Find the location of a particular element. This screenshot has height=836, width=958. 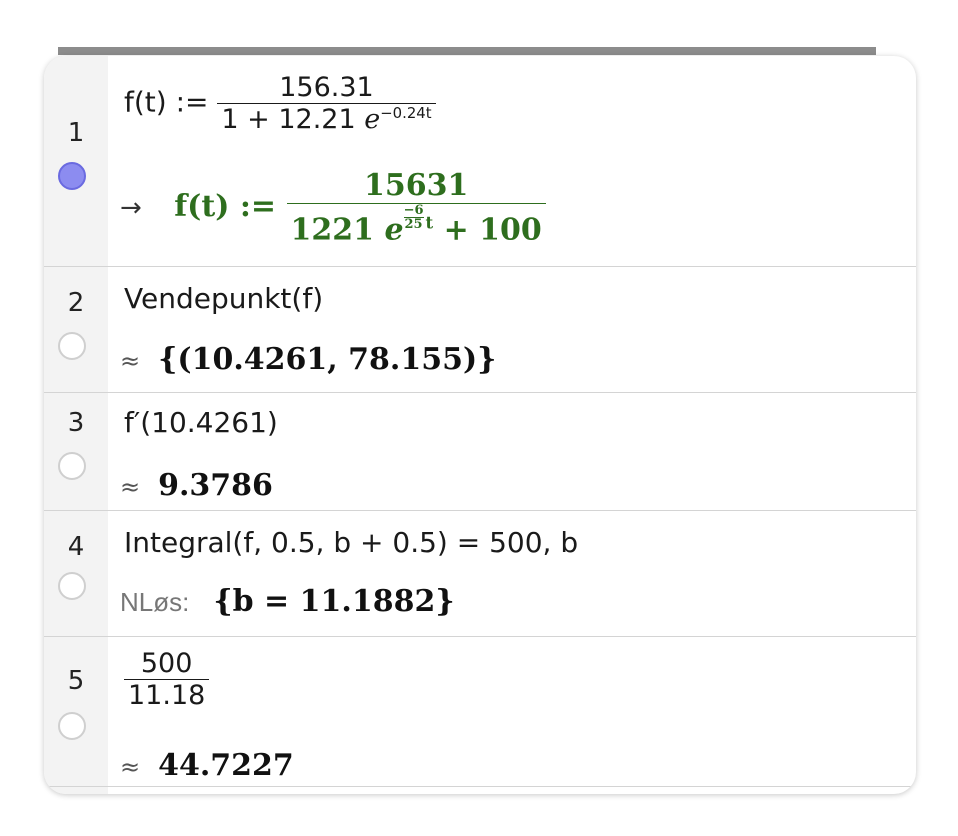

fraction-numerator: 15631 is located at coordinates (416, 186).